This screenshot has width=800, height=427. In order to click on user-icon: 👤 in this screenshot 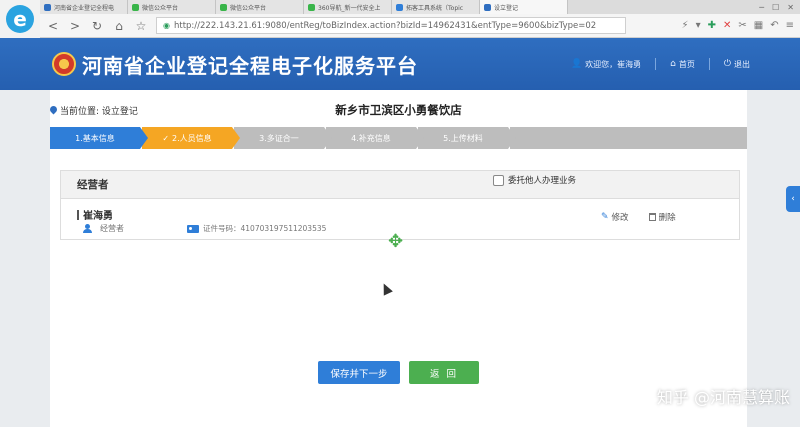, I will do `click(576, 64)`.